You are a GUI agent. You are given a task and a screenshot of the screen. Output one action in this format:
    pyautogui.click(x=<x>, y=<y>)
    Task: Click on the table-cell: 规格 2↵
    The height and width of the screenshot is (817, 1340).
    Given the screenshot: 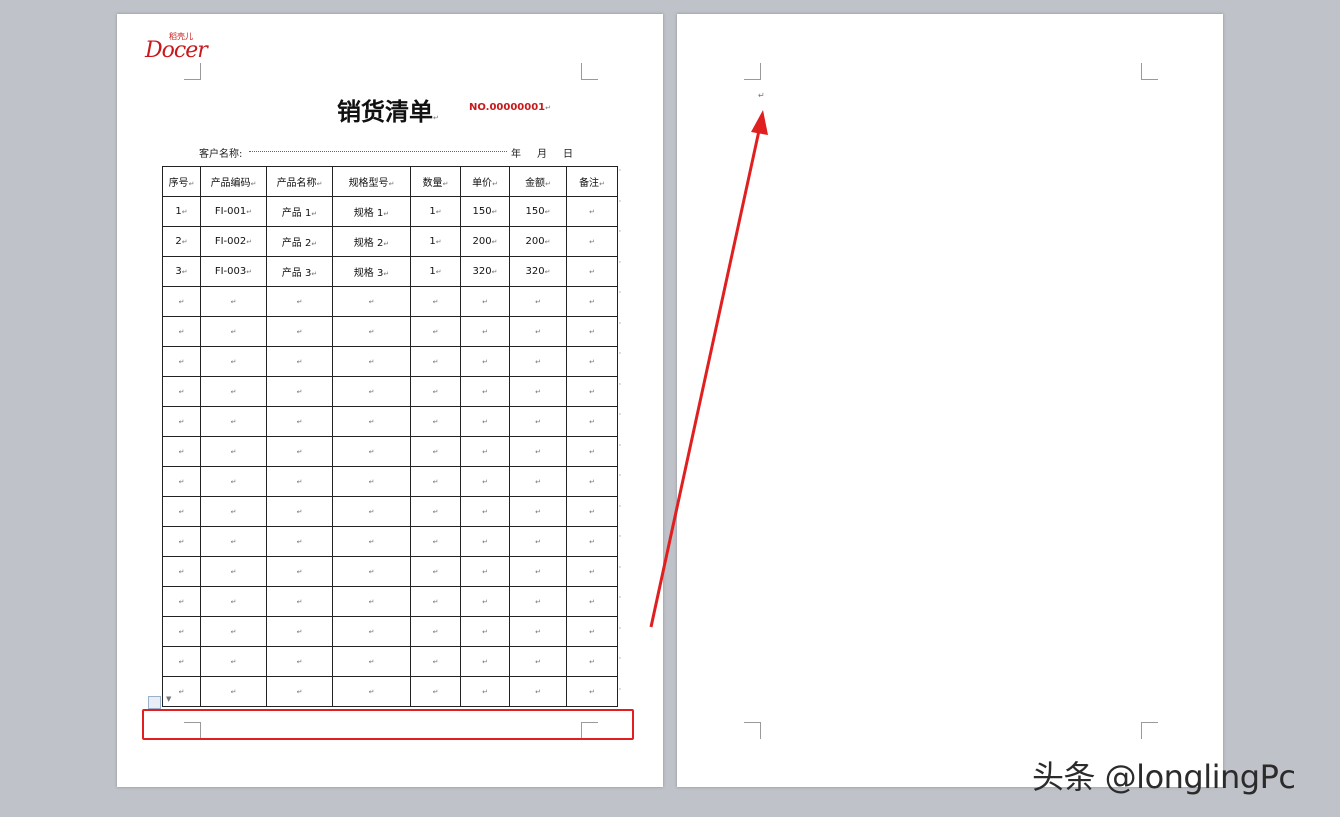 What is the action you would take?
    pyautogui.click(x=371, y=241)
    